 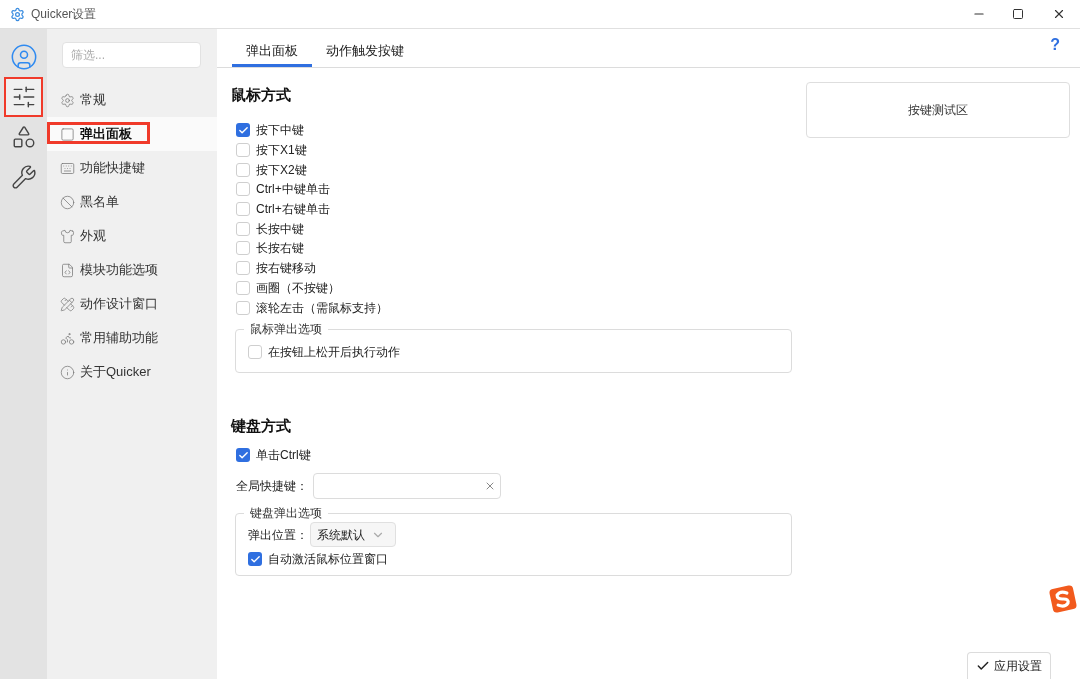 What do you see at coordinates (322, 308) in the screenshot?
I see `checkbox-label: 滚轮左击（需鼠标支持）` at bounding box center [322, 308].